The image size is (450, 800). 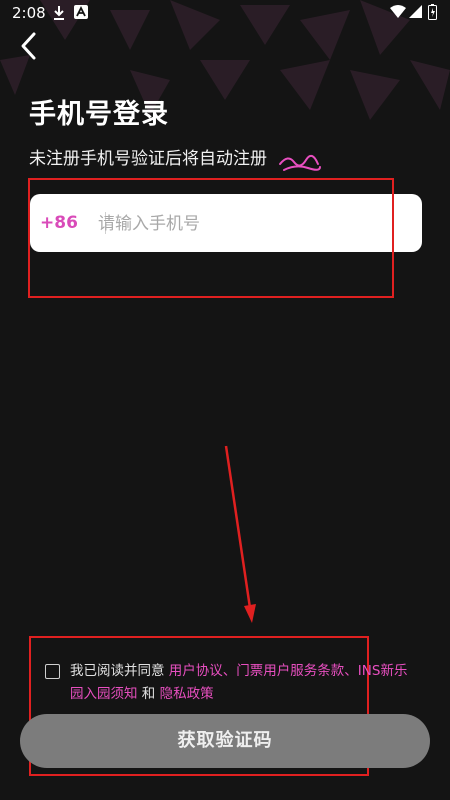 I want to click on agreement-and: 和, so click(x=148, y=694).